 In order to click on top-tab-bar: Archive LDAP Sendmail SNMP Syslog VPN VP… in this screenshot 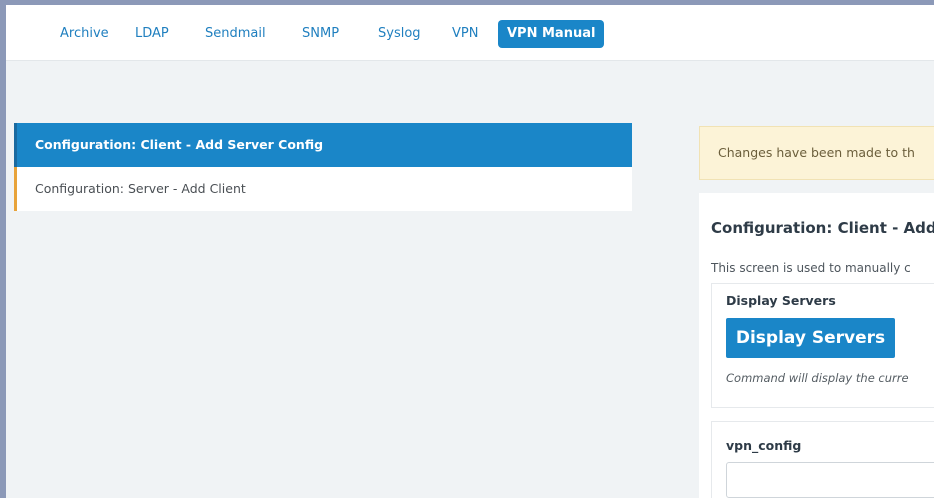, I will do `click(470, 33)`.